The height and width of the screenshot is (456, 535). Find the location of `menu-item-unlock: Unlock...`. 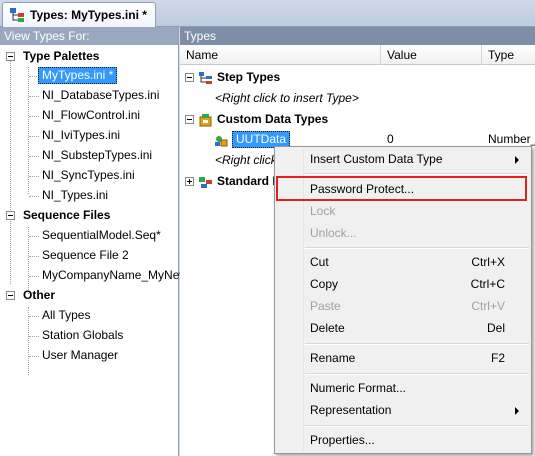

menu-item-unlock: Unlock... is located at coordinates (403, 233).